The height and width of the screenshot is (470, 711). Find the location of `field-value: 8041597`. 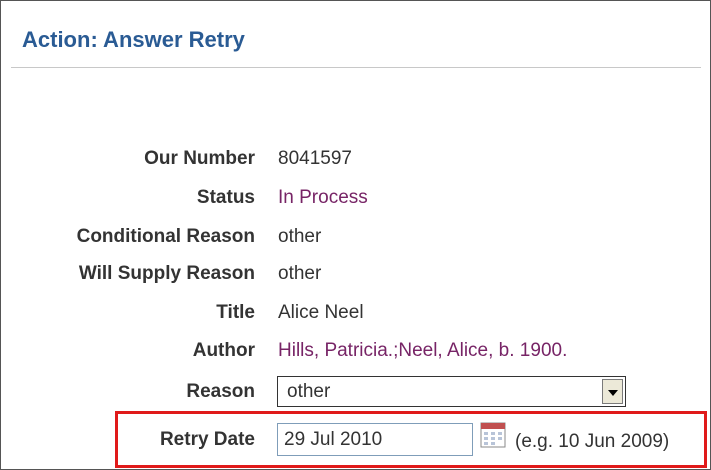

field-value: 8041597 is located at coordinates (315, 158).